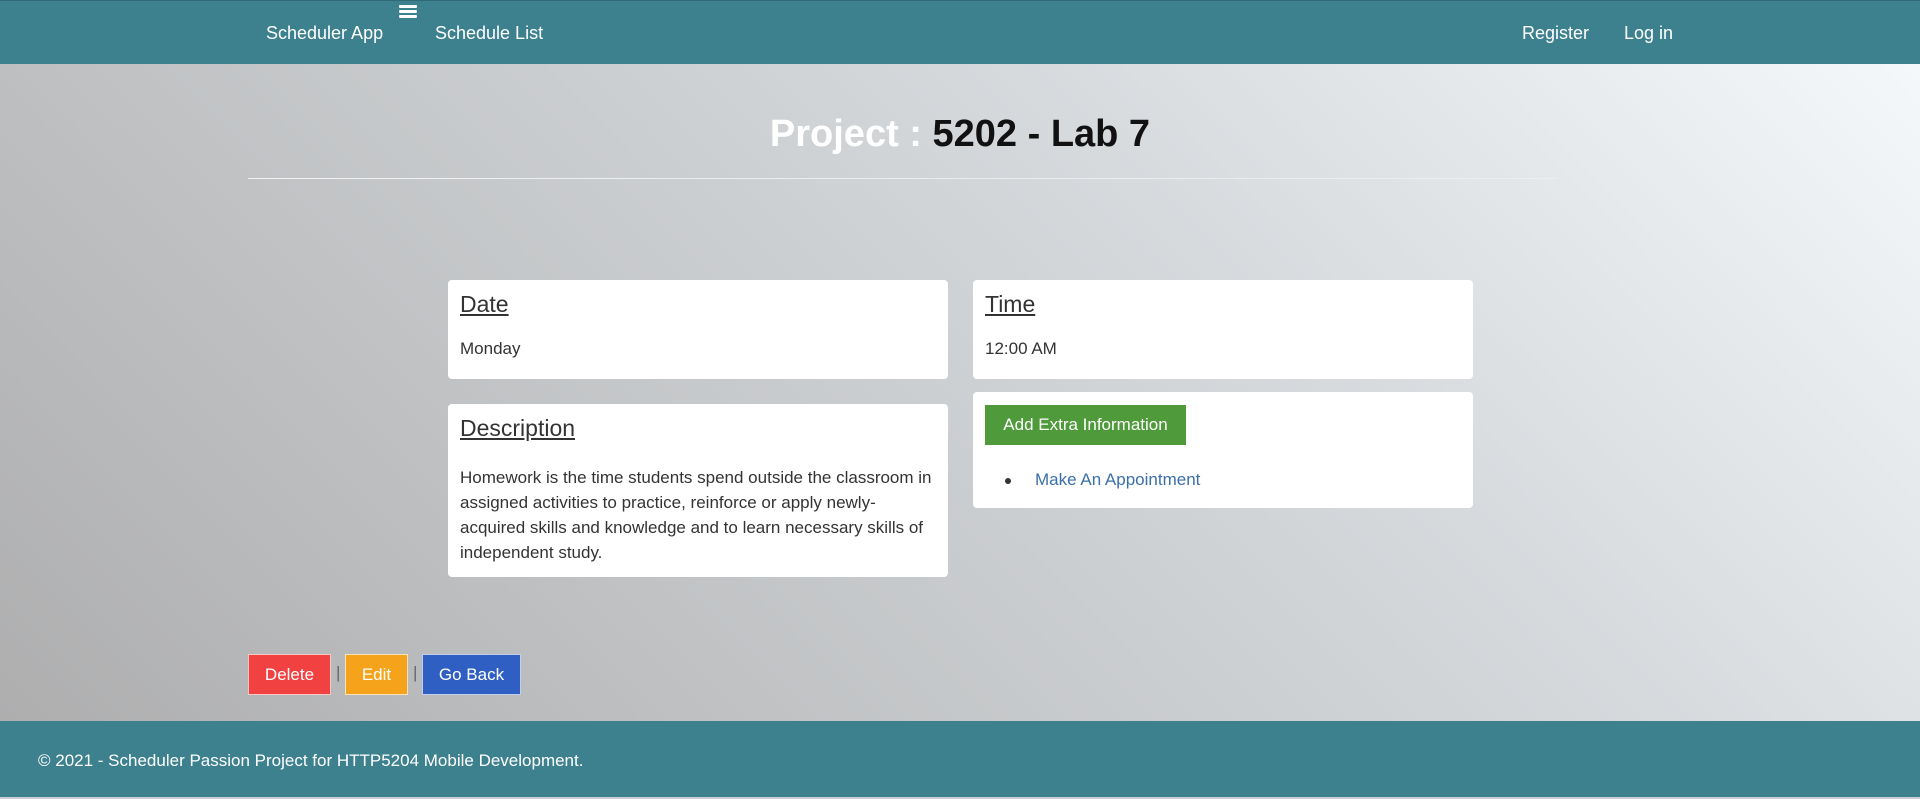 The image size is (1920, 799). I want to click on edit-button: Edit, so click(376, 674).